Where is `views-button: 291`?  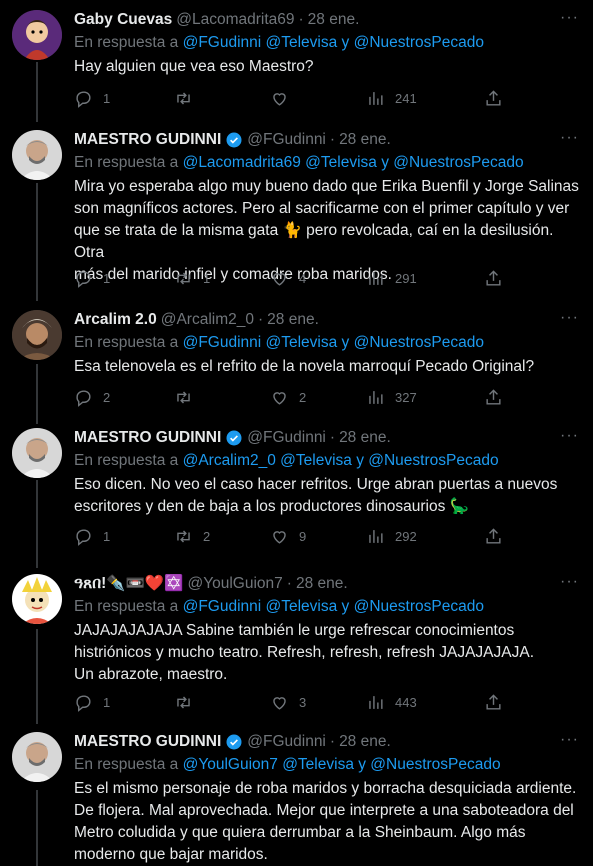
views-button: 291 is located at coordinates (391, 278).